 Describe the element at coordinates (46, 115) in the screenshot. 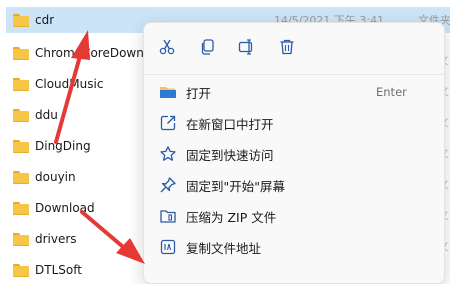

I see `file-name: ddu` at that location.